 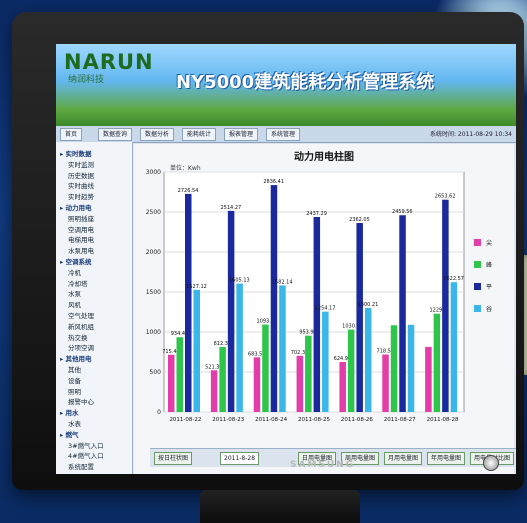 What do you see at coordinates (153, 252) in the screenshot?
I see `y-tick-4: 2000` at bounding box center [153, 252].